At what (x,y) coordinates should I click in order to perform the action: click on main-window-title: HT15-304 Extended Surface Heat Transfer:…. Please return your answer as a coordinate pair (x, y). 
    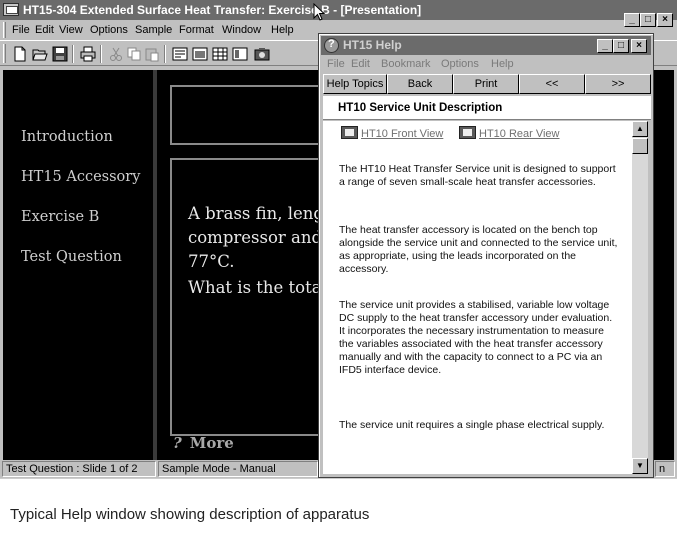
    Looking at the image, I should click on (222, 10).